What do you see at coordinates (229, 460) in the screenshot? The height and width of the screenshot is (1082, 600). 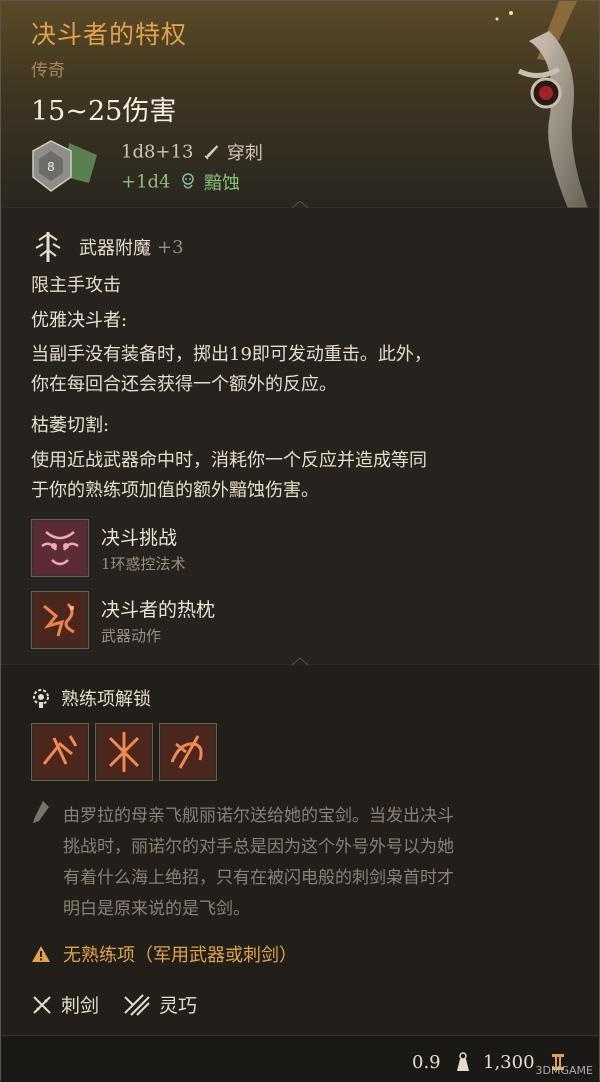 I see `wither-cut-desc-1: 使用近战武器命中时，消耗你一个反应并造成等同` at bounding box center [229, 460].